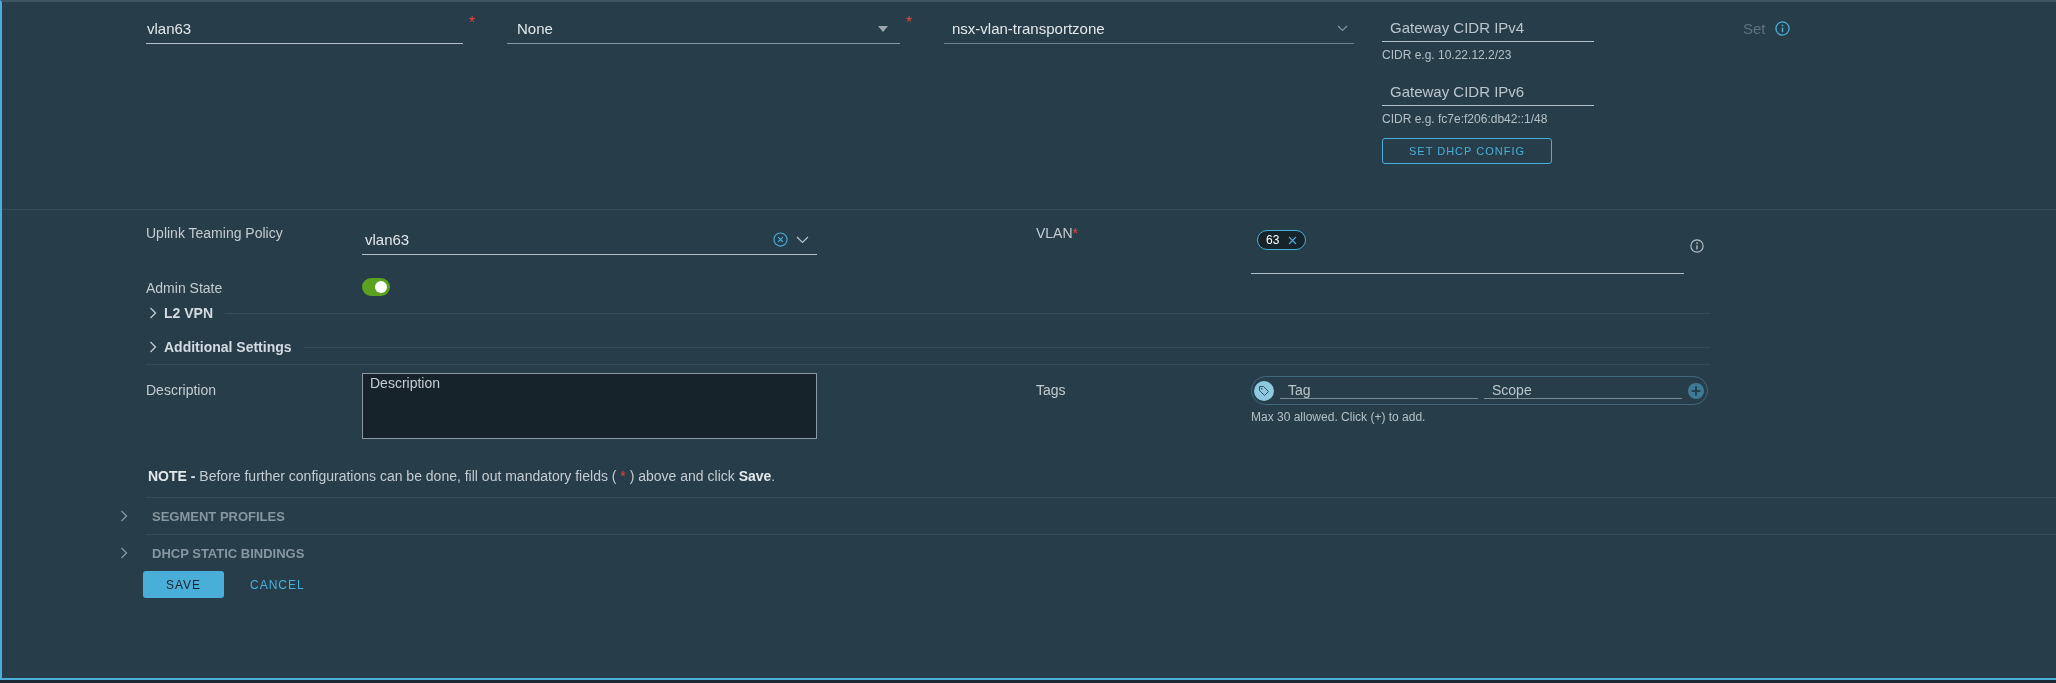  I want to click on save-button: SAVE, so click(183, 584).